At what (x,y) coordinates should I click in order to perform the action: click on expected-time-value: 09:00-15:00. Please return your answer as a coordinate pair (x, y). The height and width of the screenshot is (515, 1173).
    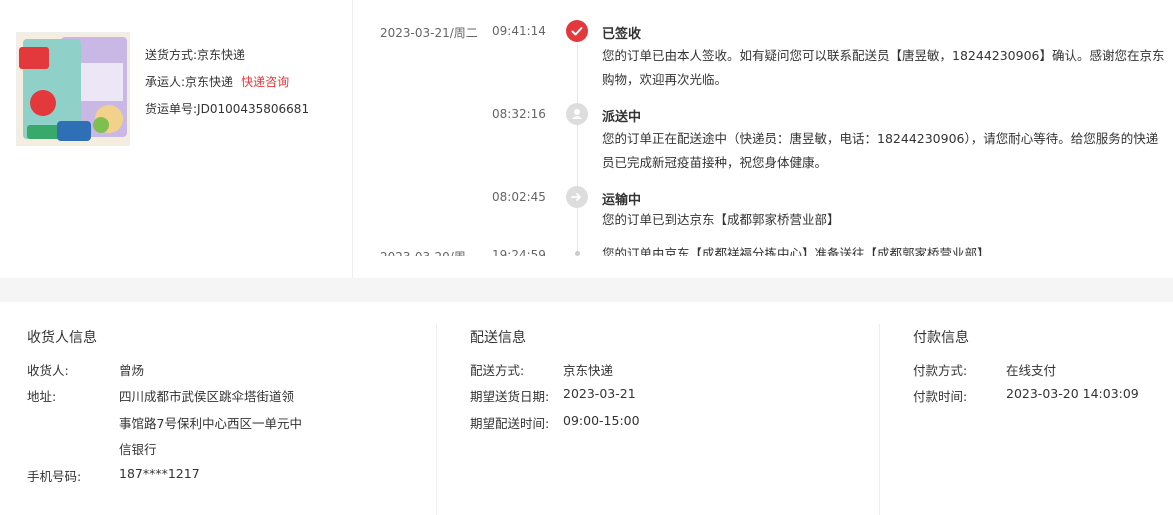
    Looking at the image, I should click on (601, 420).